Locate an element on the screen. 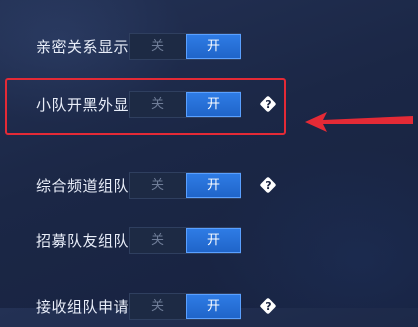  setting-row-intimacy-display: 亲密关系显示 关 开 is located at coordinates (209, 47).